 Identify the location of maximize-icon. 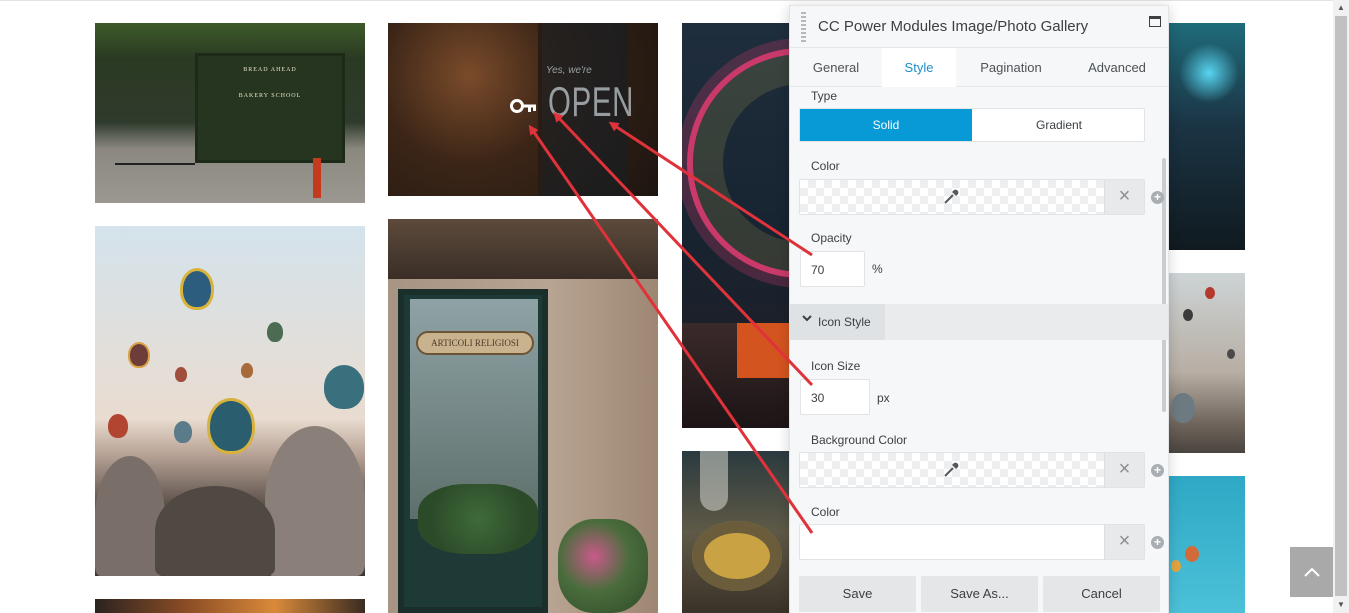
(1155, 21).